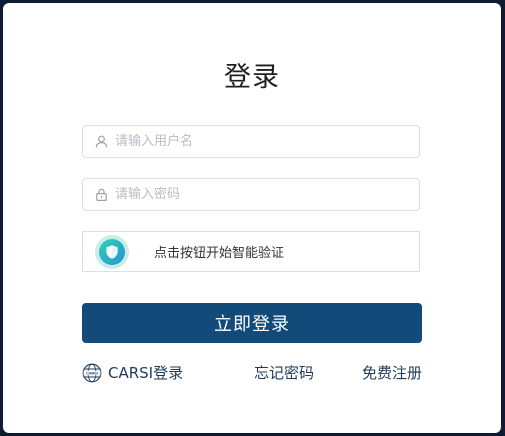  I want to click on globe-icon: CARSI, so click(92, 372).